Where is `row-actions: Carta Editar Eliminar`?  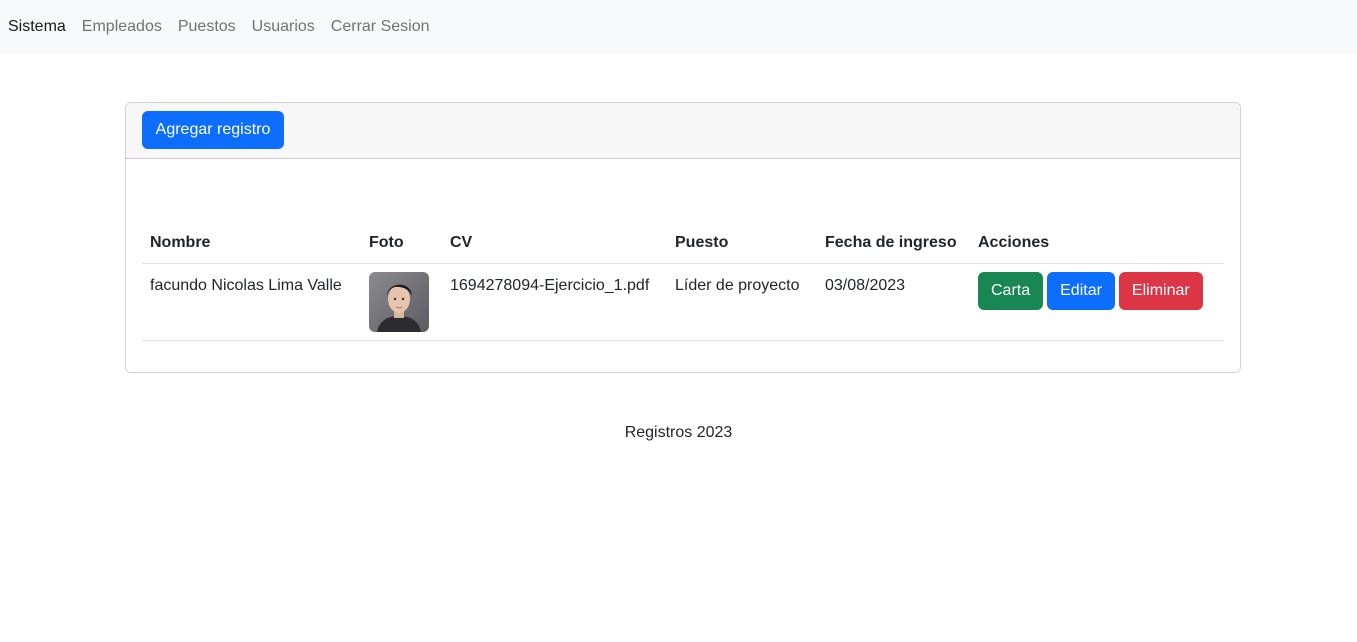 row-actions: Carta Editar Eliminar is located at coordinates (1097, 290).